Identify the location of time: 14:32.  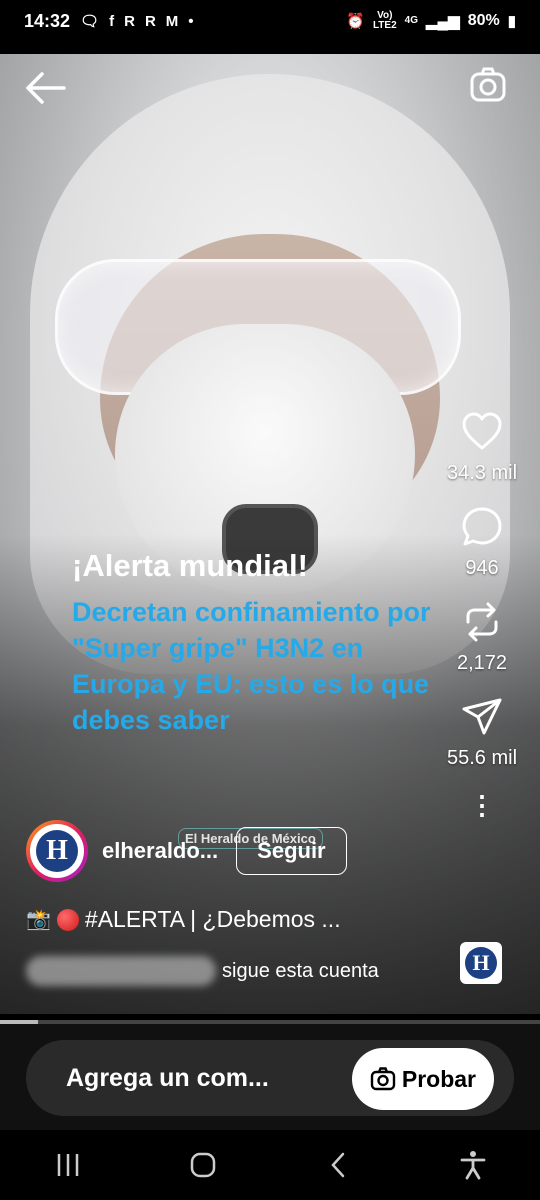
(47, 20).